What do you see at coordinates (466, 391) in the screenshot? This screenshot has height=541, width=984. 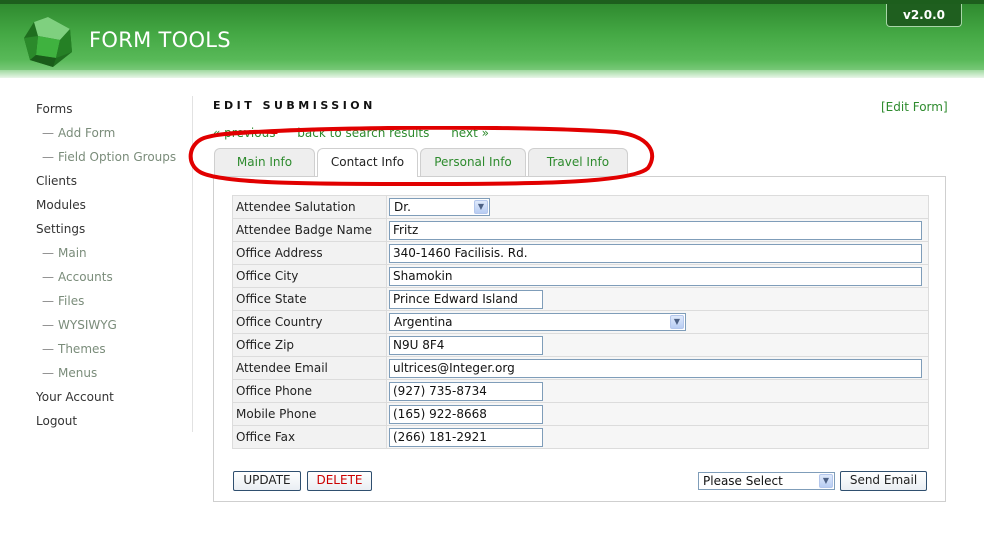 I see `office-phone-input: (927) 735-8734` at bounding box center [466, 391].